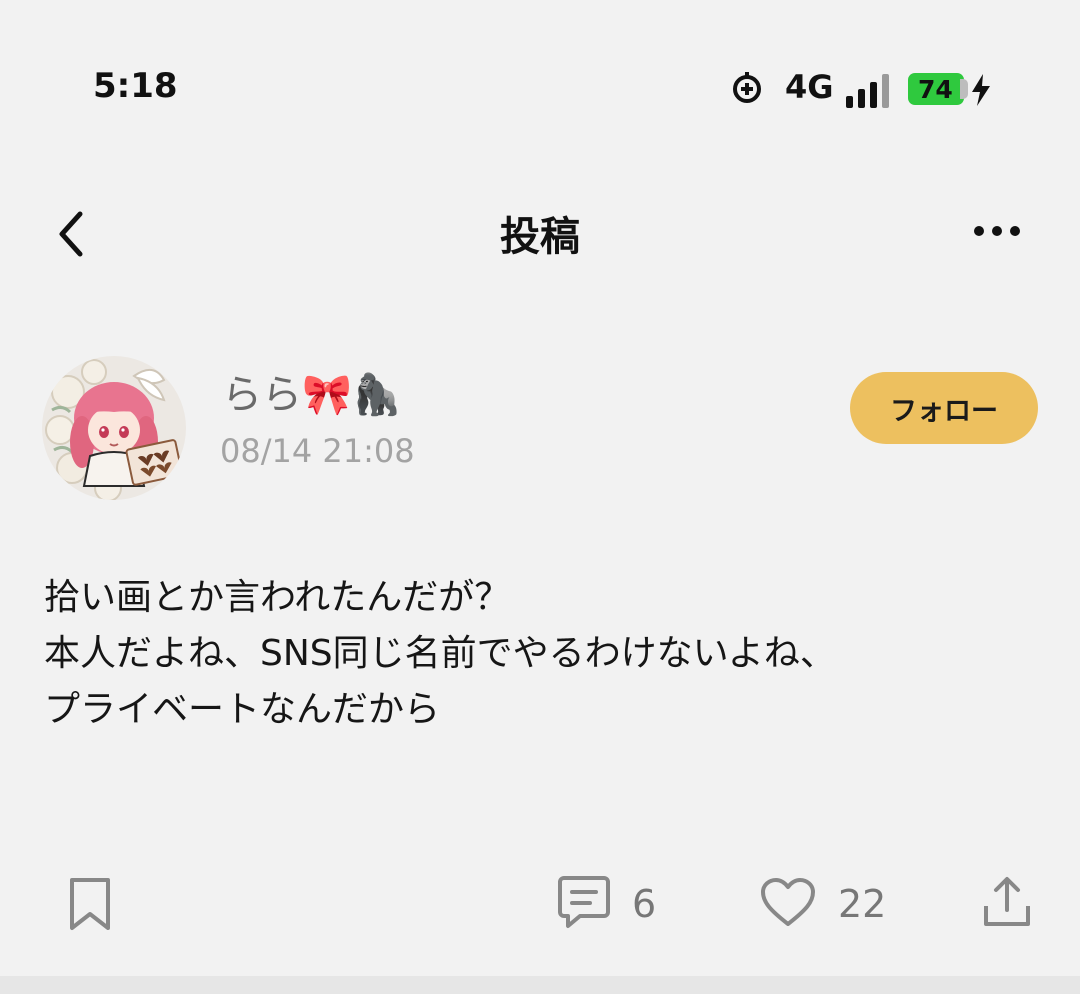 The width and height of the screenshot is (1080, 994). I want to click on network-type: 4G, so click(809, 87).